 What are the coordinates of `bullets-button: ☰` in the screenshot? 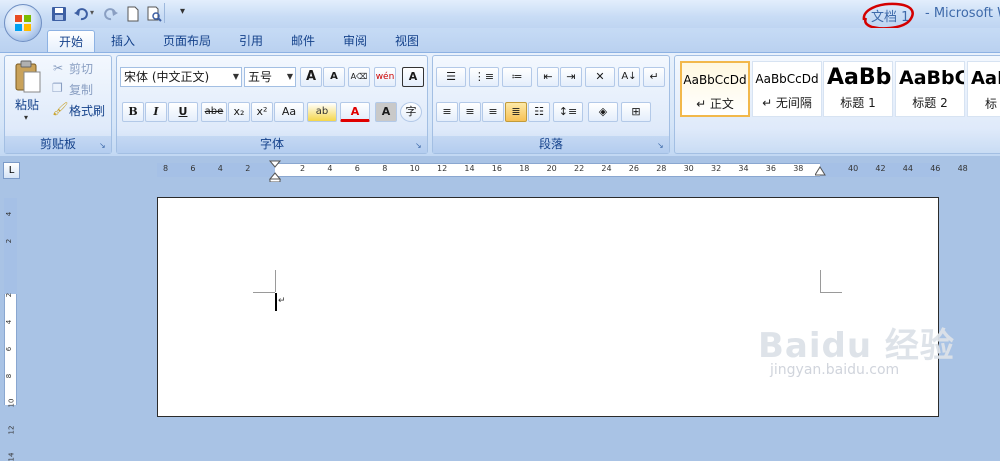 It's located at (451, 77).